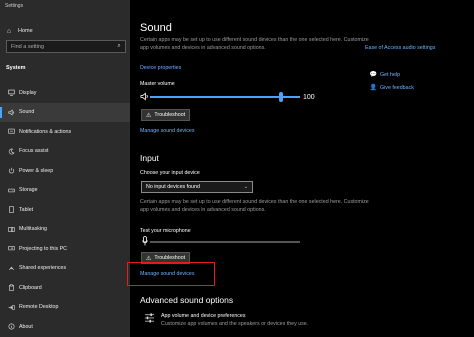  Describe the element at coordinates (28, 46) in the screenshot. I see `search-placeholder: Find a setting` at that location.